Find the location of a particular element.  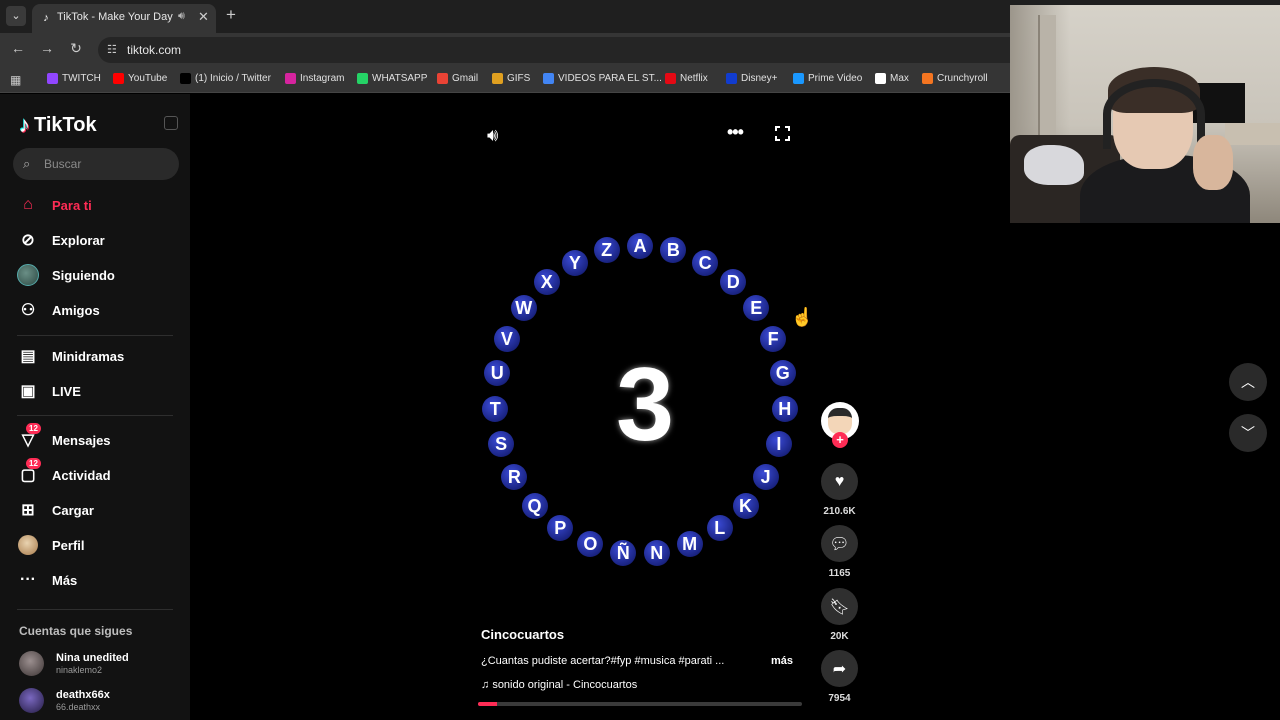

bookmark-youtube: YouTube is located at coordinates (140, 78).